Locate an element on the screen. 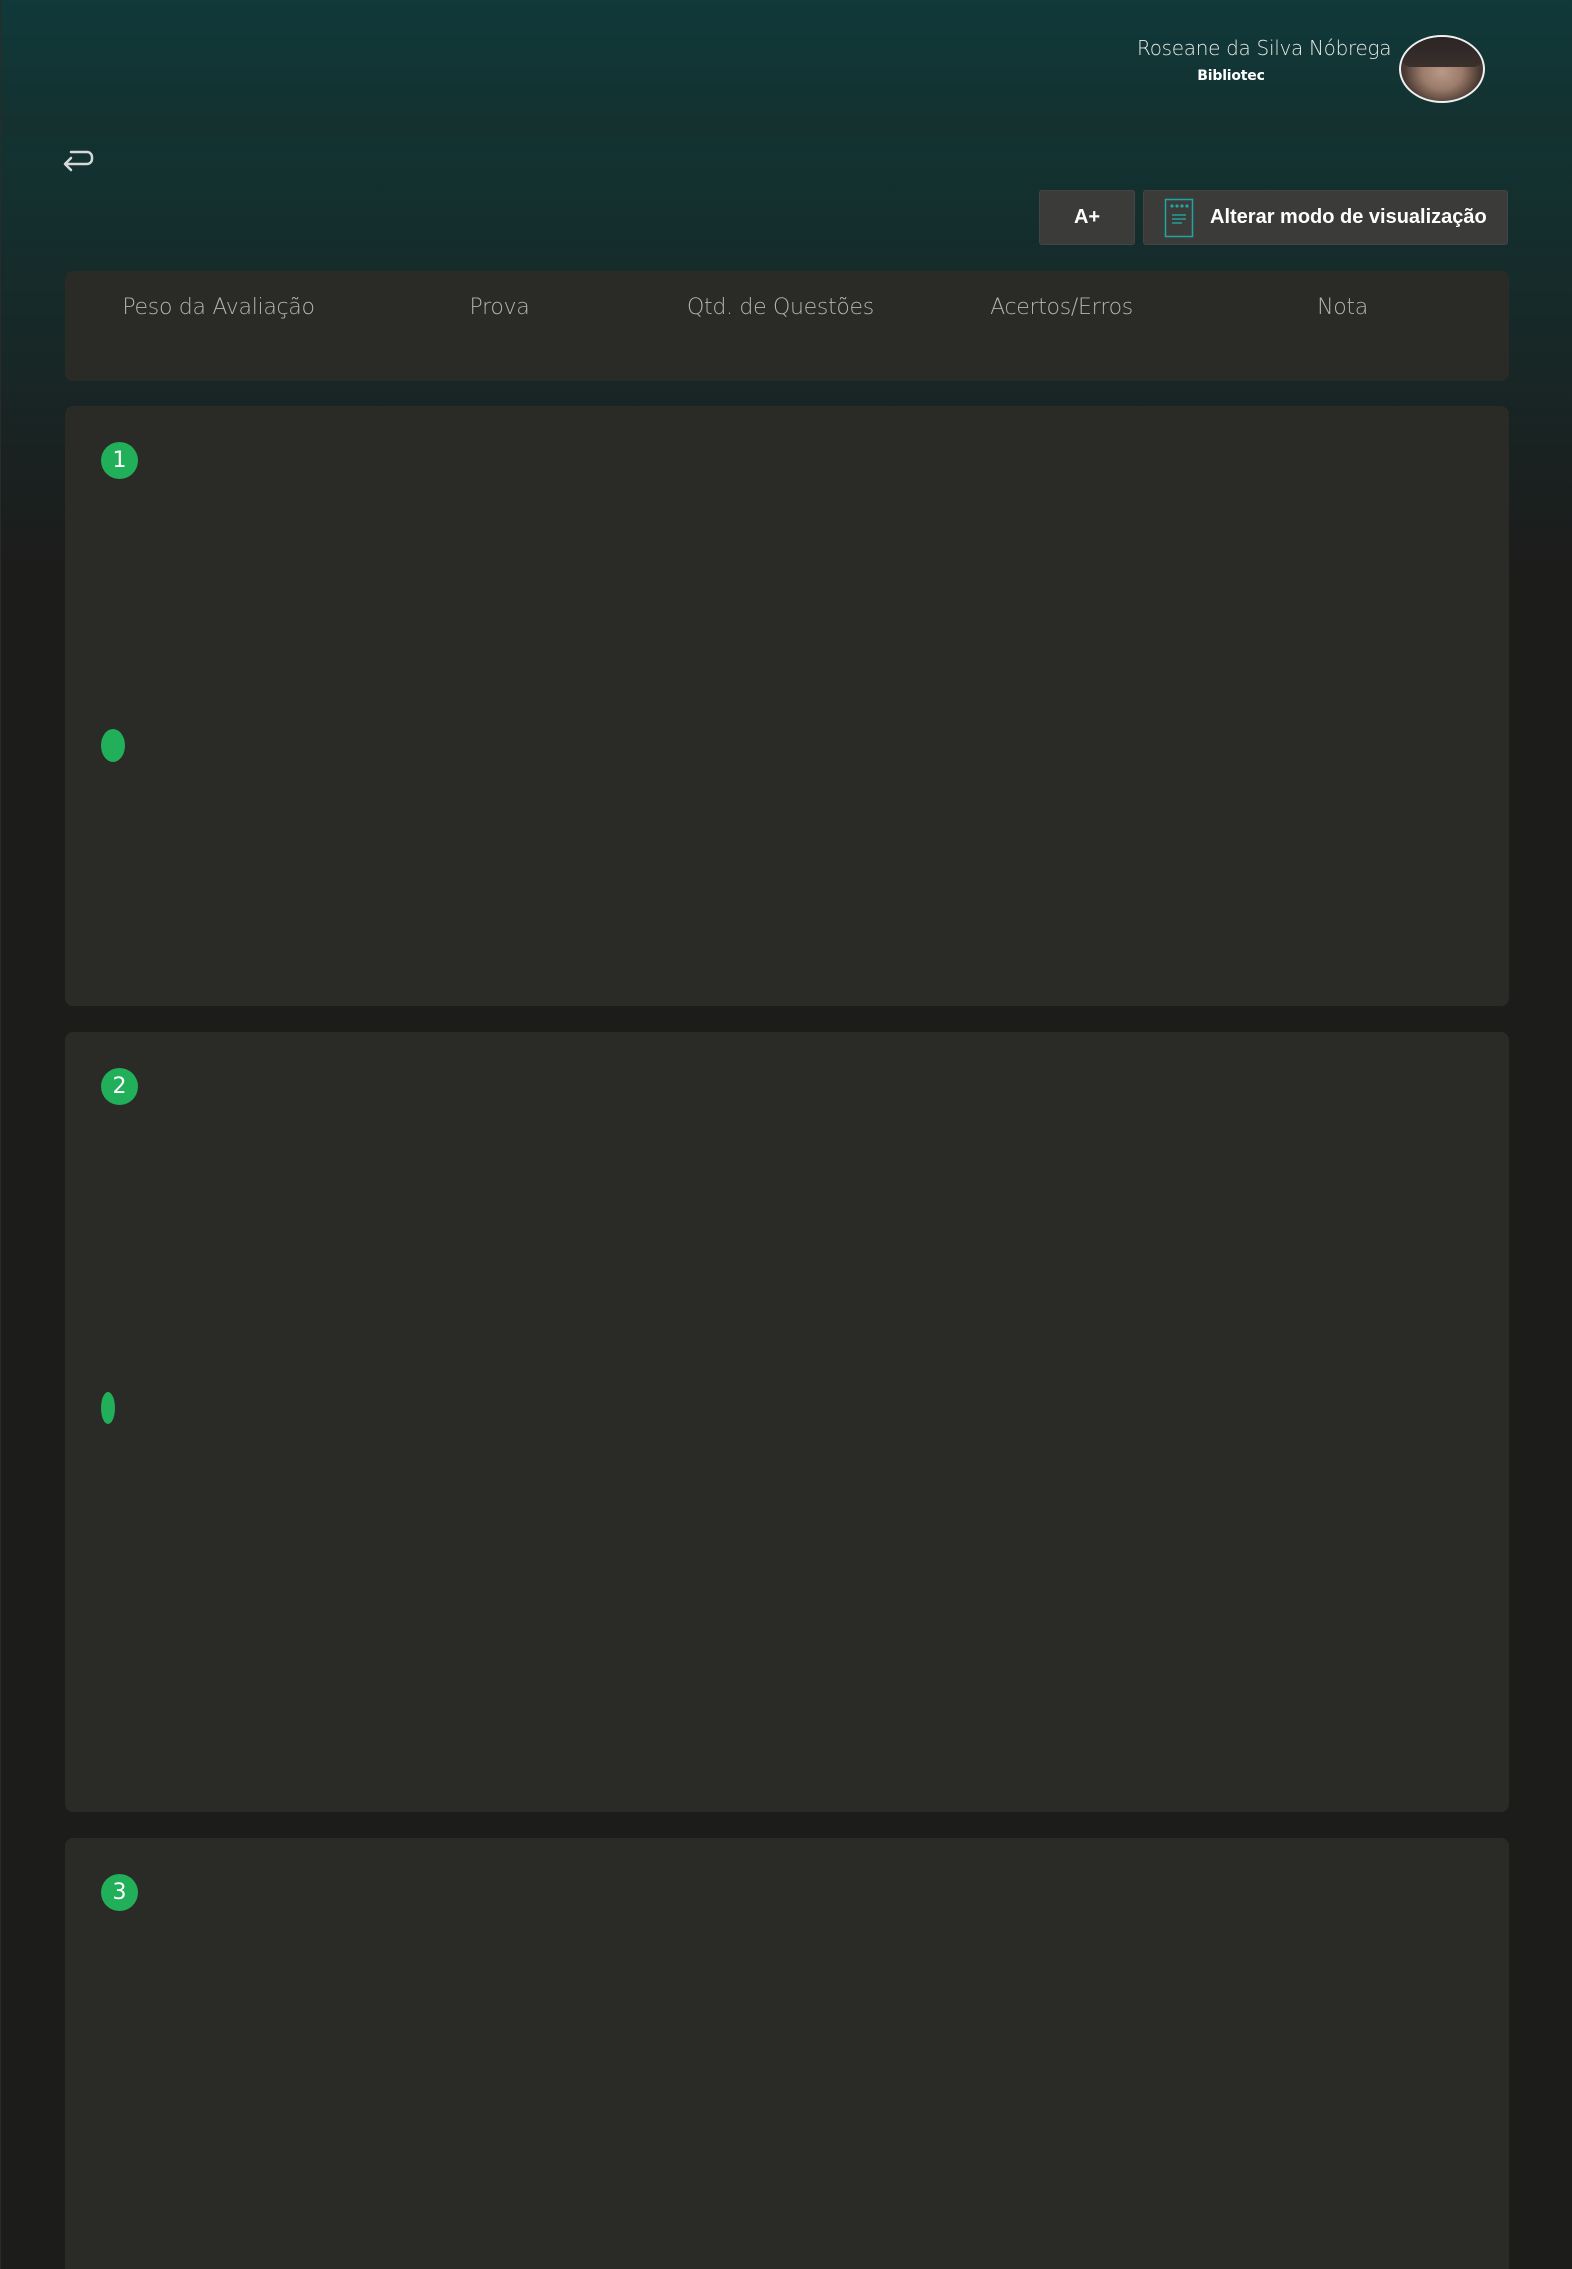 This screenshot has width=1572, height=2269. exam-number-badge: 2 is located at coordinates (119, 1086).